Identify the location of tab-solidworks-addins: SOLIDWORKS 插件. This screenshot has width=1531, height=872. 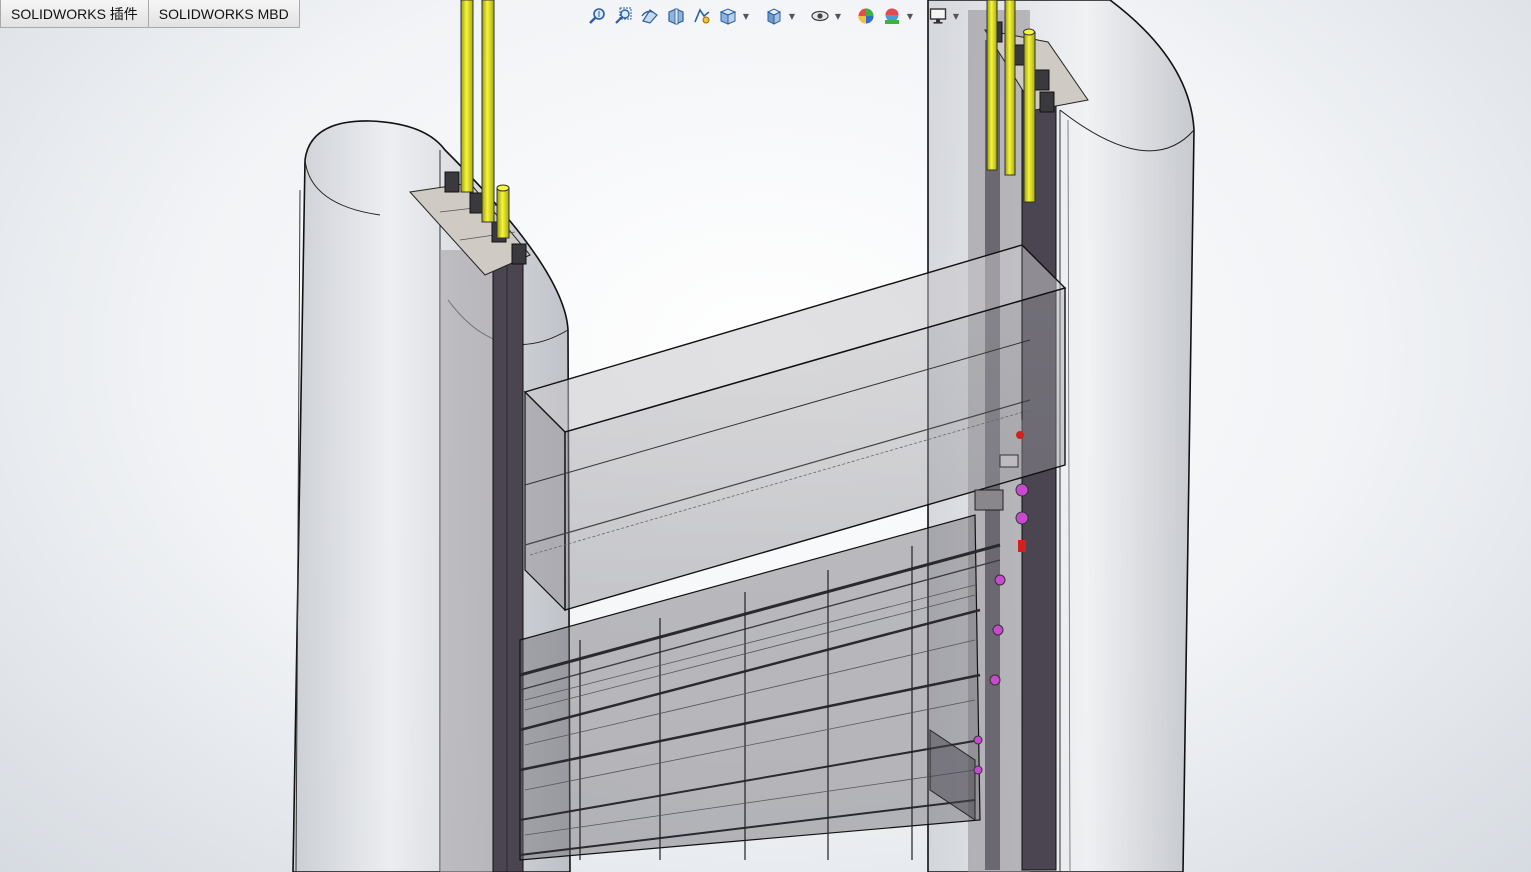
(74, 14).